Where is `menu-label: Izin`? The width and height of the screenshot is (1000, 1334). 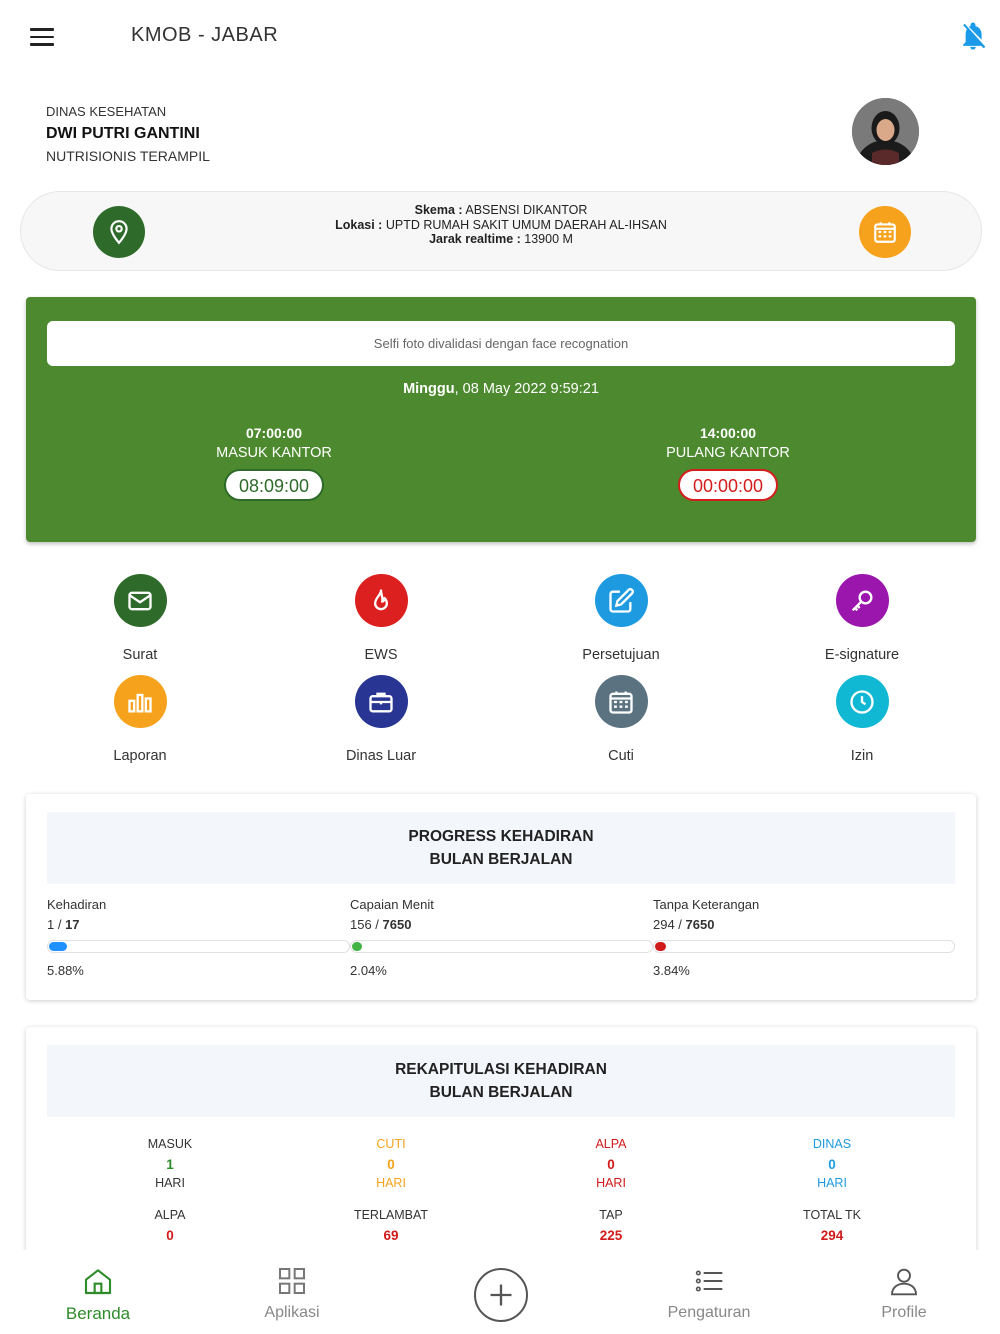
menu-label: Izin is located at coordinates (862, 756).